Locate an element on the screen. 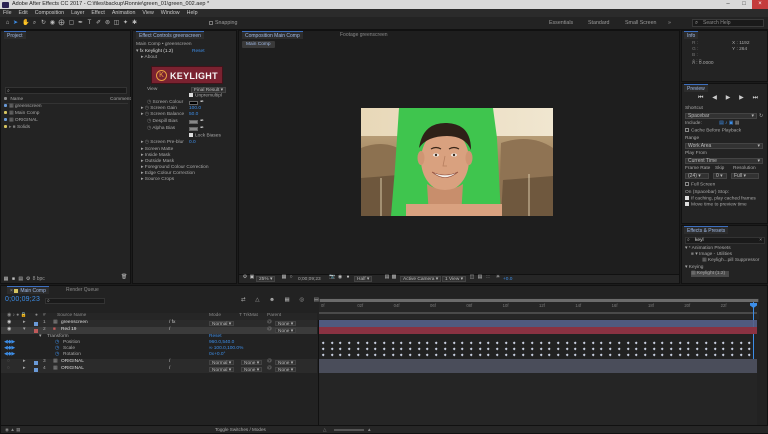  track-matte-dropdown: None ▾ is located at coordinates (252, 369).